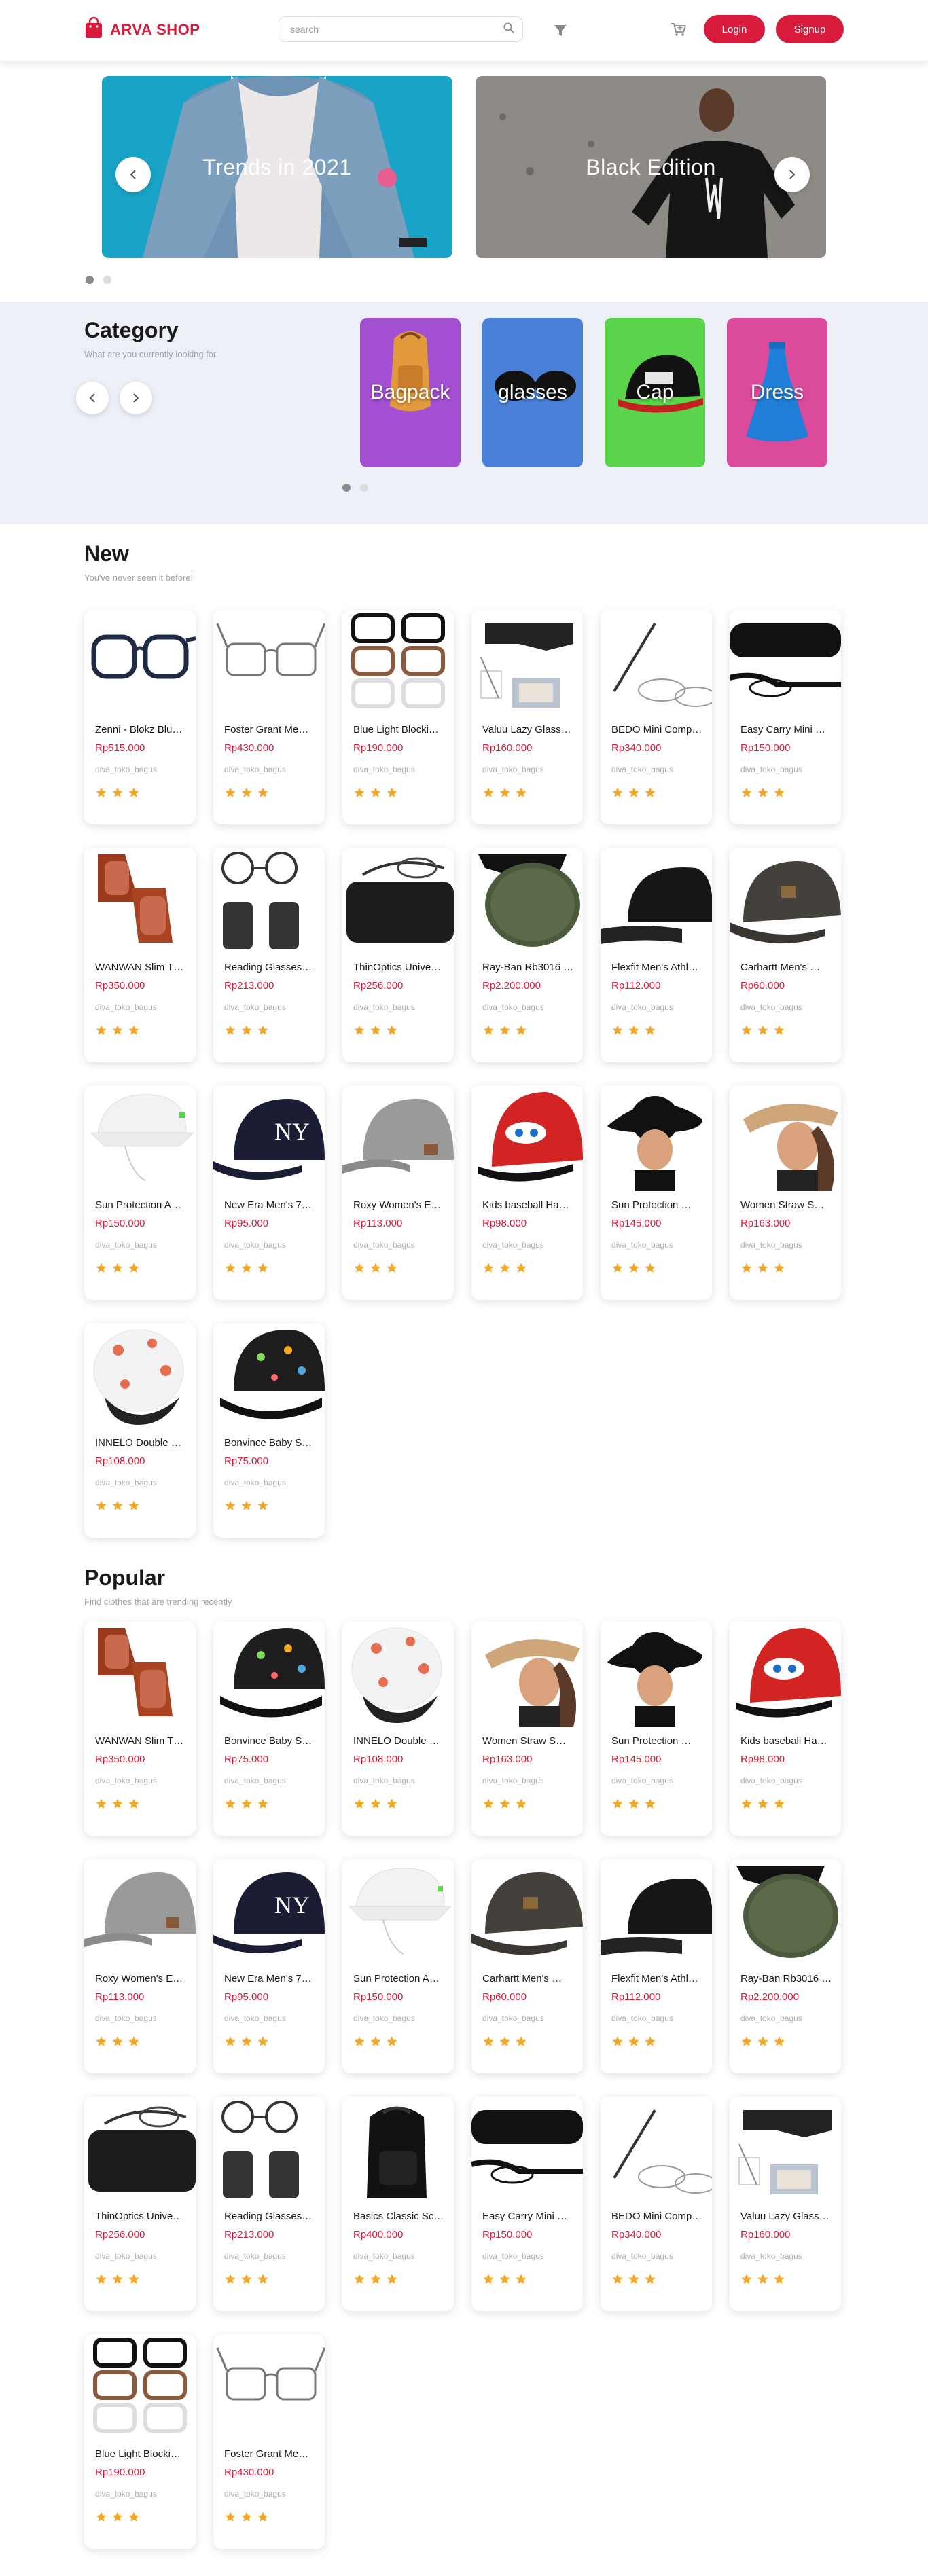 The width and height of the screenshot is (928, 2576). What do you see at coordinates (246, 1997) in the screenshot?
I see `product-price: Rp95.000` at bounding box center [246, 1997].